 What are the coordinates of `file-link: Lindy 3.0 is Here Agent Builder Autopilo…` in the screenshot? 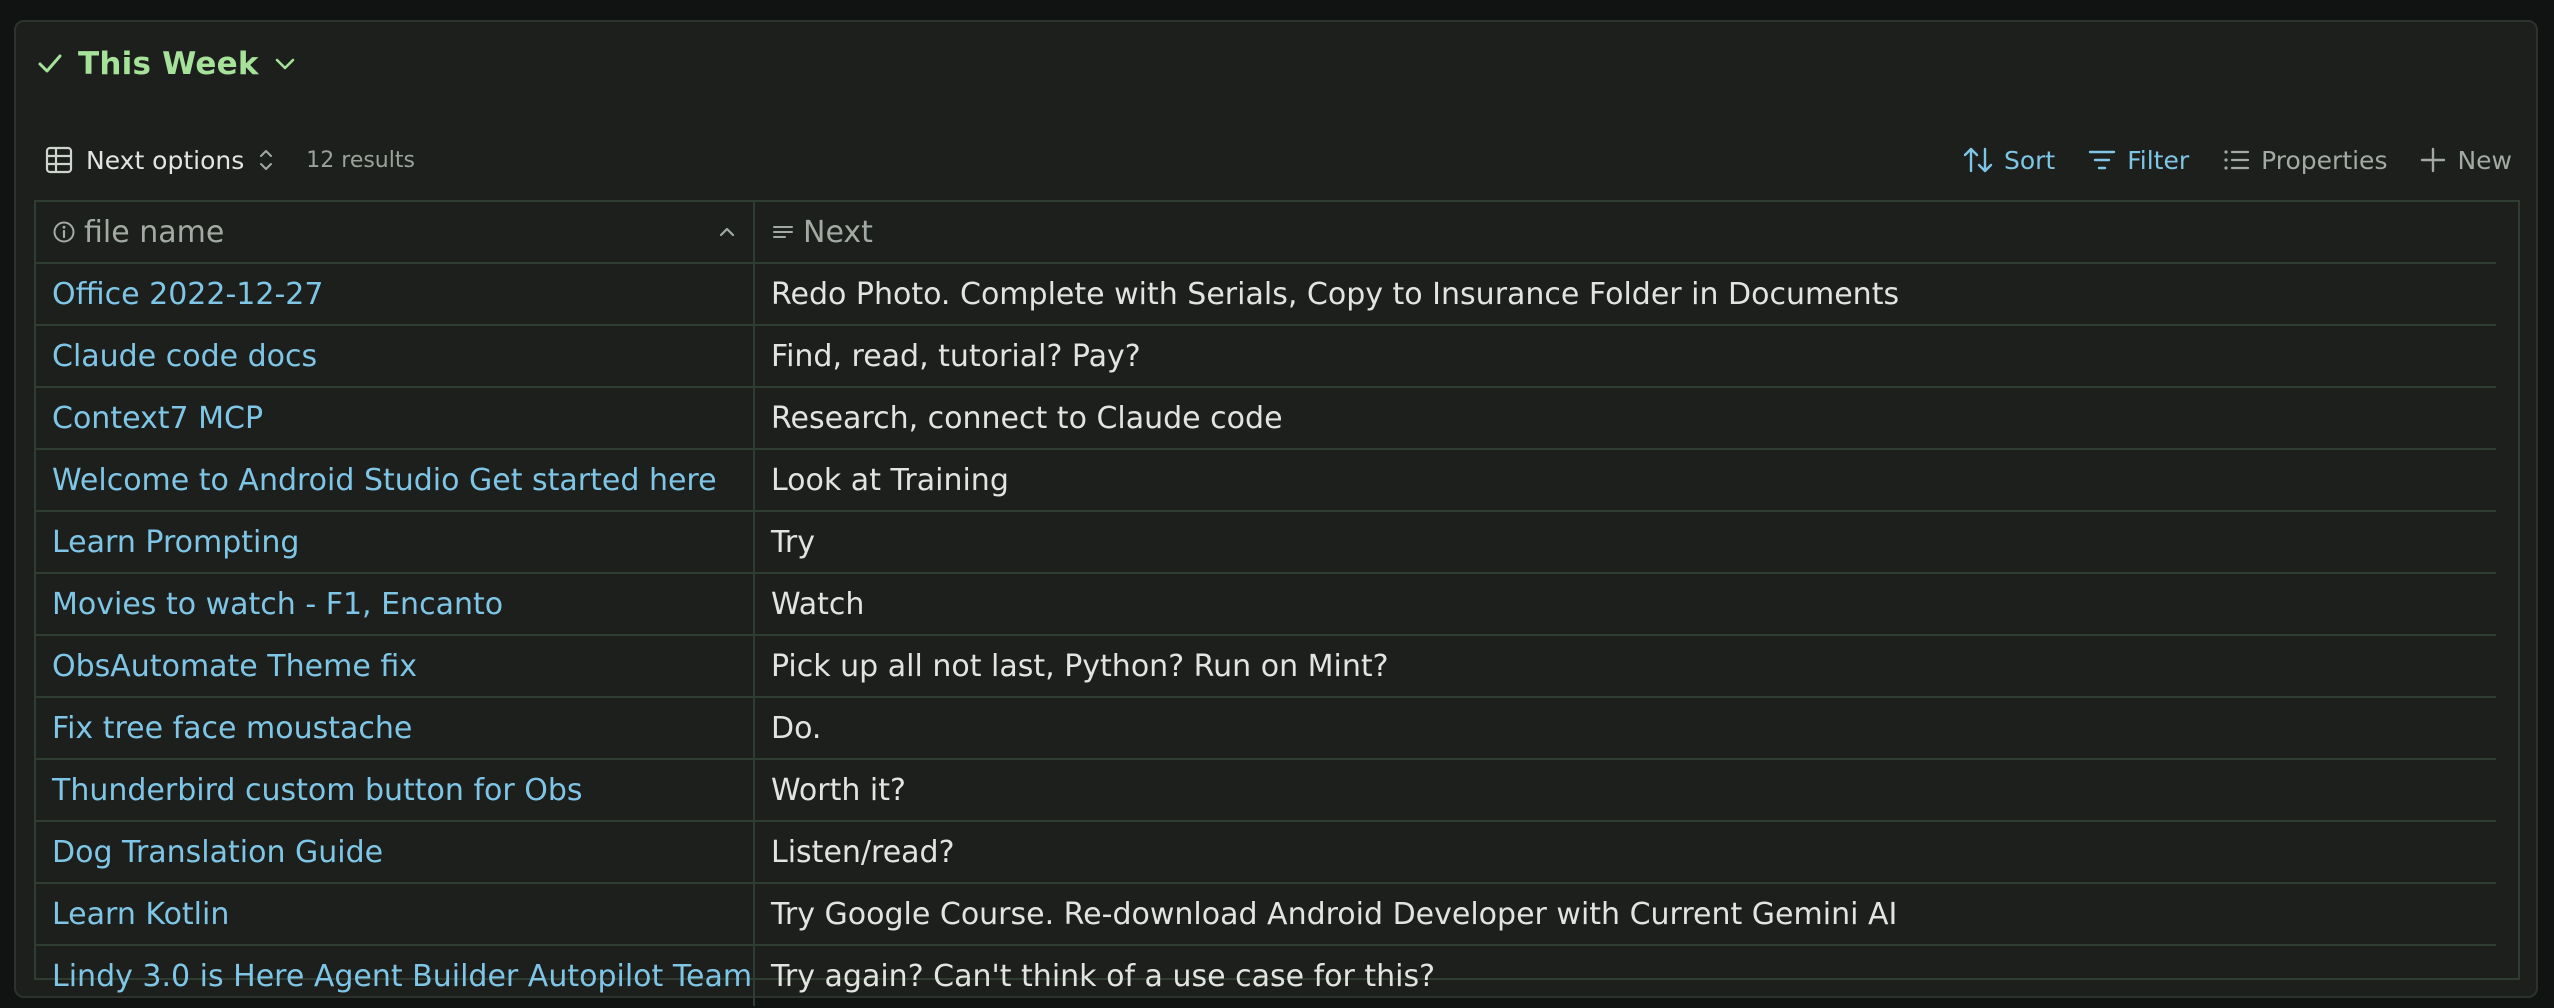 It's located at (395, 975).